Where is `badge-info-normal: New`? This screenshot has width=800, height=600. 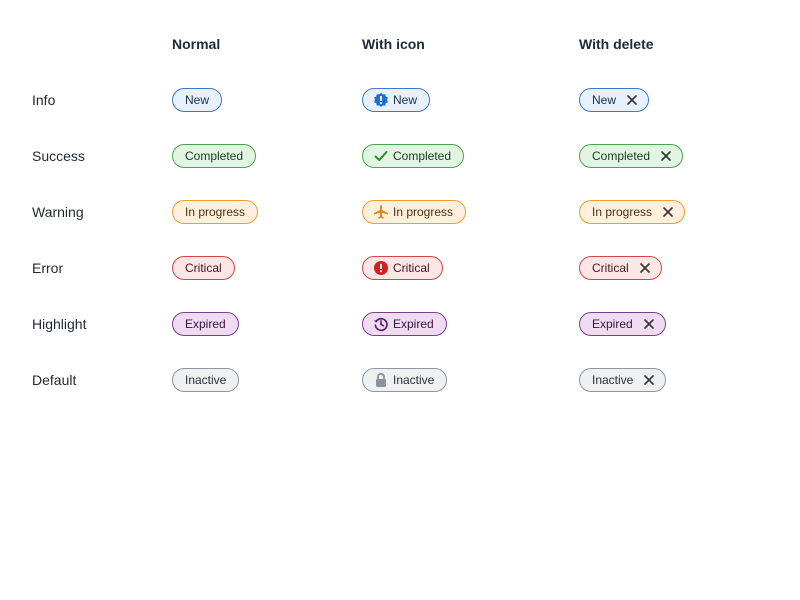 badge-info-normal: New is located at coordinates (197, 100).